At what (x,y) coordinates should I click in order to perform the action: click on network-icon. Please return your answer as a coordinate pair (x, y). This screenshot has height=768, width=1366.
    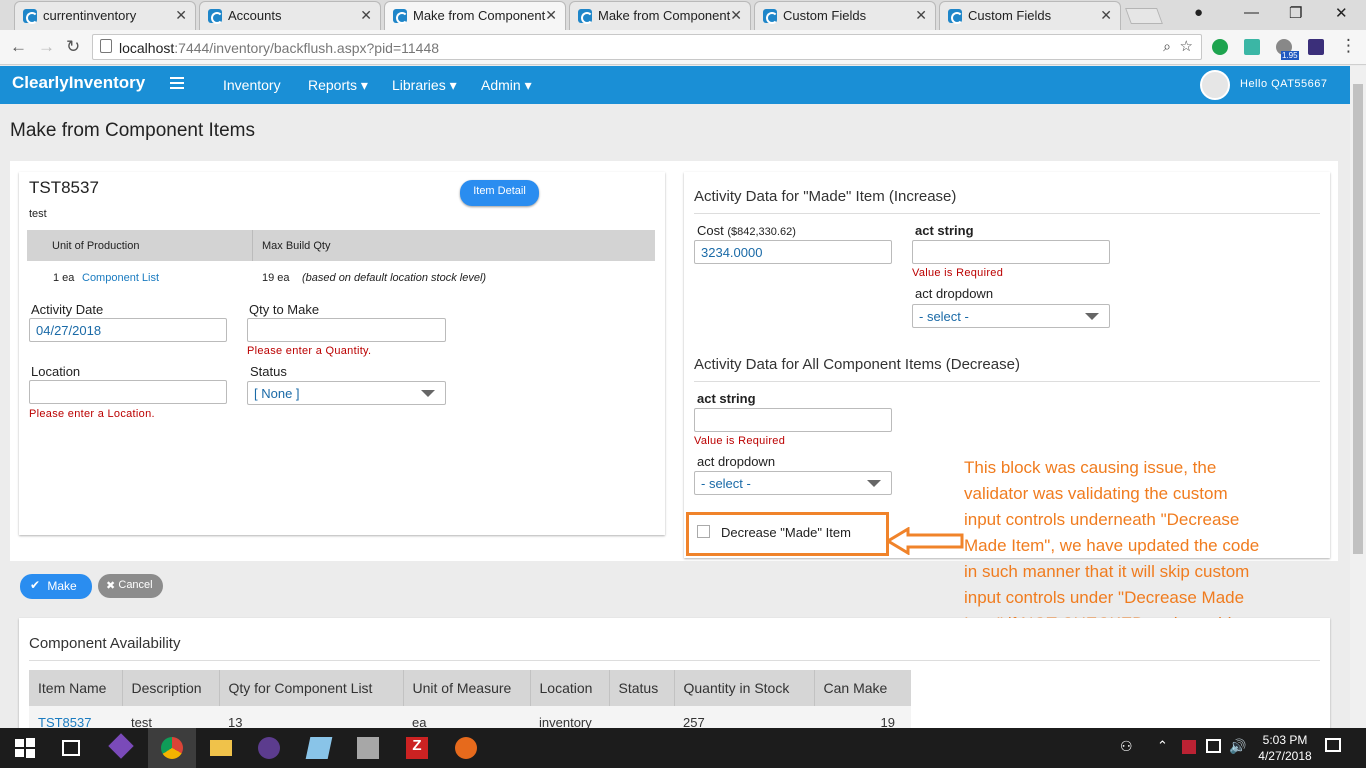
    Looking at the image, I should click on (1213, 746).